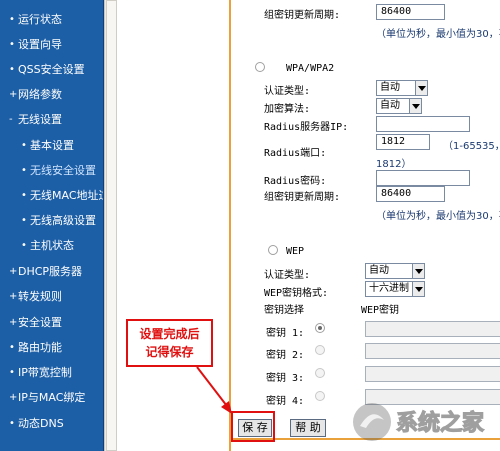  Describe the element at coordinates (51, 323) in the screenshot. I see `sidebar-item-security: + 安全设置` at that location.